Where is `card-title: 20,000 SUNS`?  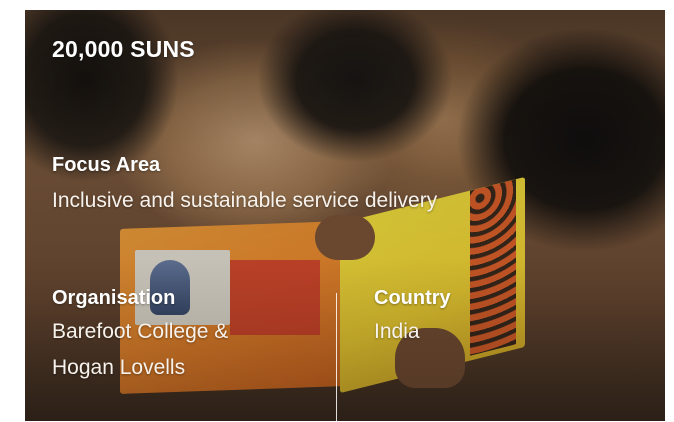 card-title: 20,000 SUNS is located at coordinates (123, 49).